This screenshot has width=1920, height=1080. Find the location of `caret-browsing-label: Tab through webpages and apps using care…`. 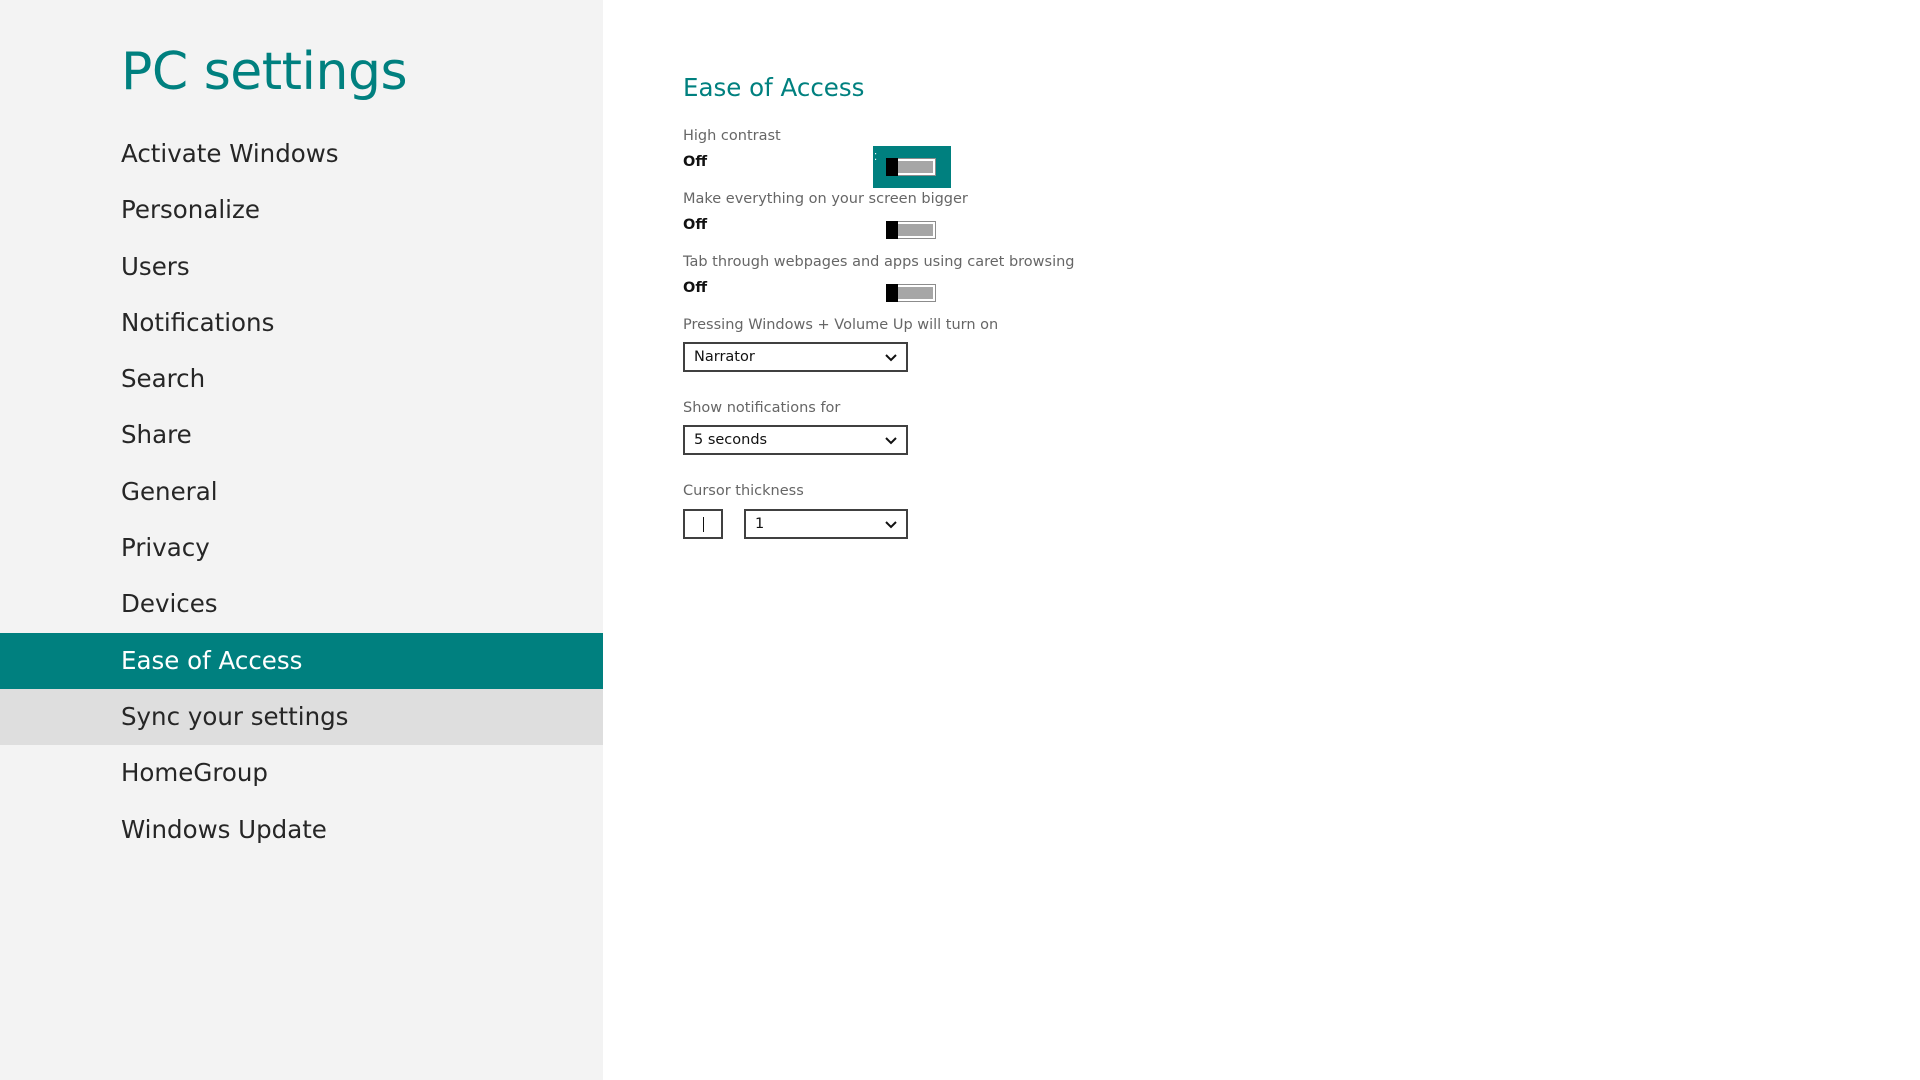

caret-browsing-label: Tab through webpages and apps using care… is located at coordinates (879, 262).